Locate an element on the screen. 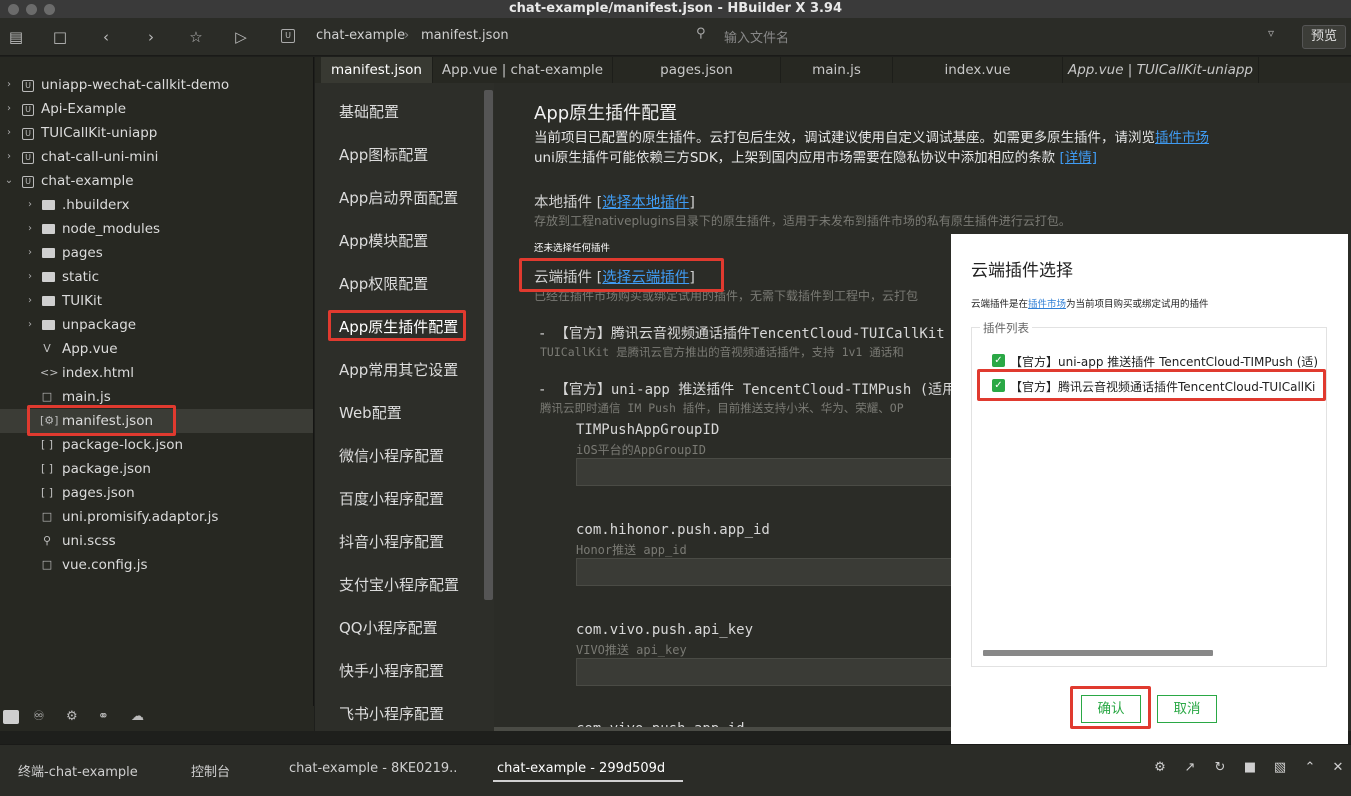 This screenshot has height=796, width=1351. tab-log-299: chat-example - 299d509d is located at coordinates (581, 768).